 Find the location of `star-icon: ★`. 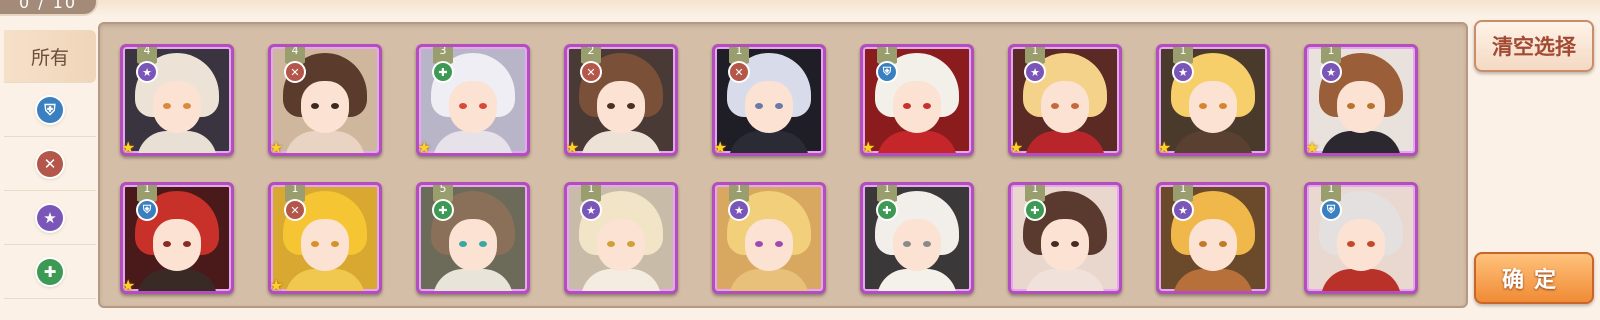

star-icon: ★ is located at coordinates (50, 218).